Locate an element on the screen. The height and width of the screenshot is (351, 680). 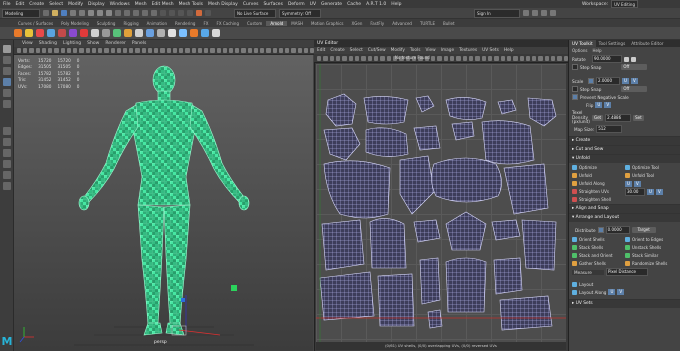
sidebar-toggle-icon is located at coordinates (526, 13).